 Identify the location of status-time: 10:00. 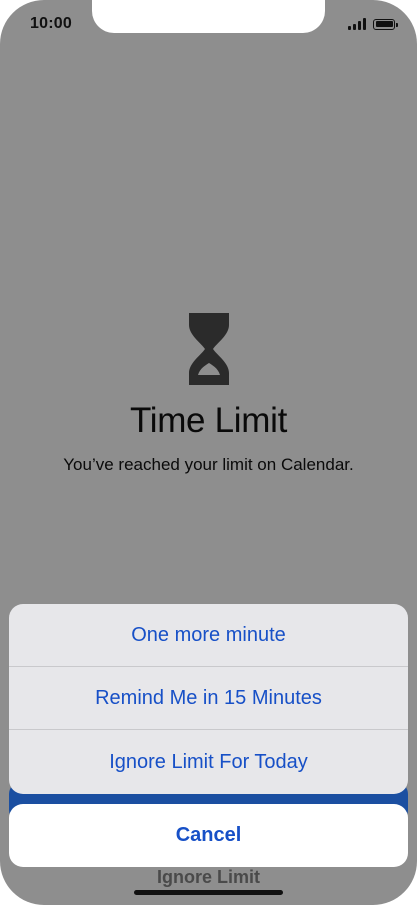
(51, 23).